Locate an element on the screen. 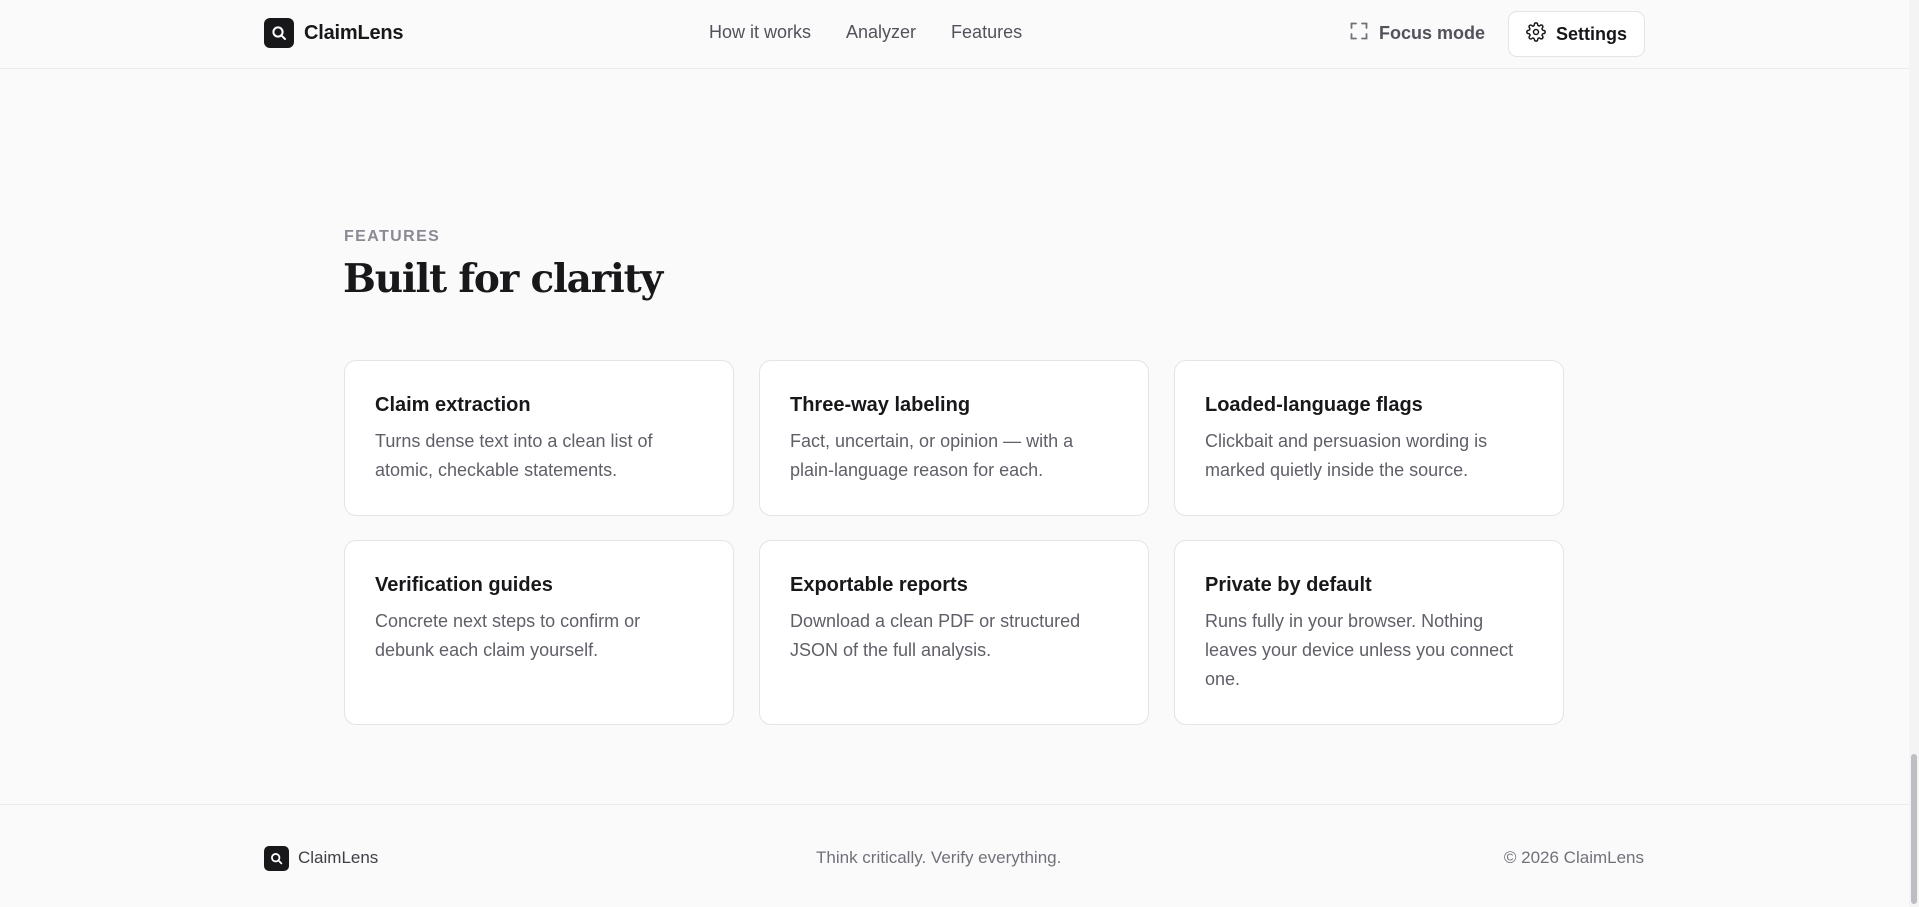  main-nav: How it works Analyzer Features is located at coordinates (865, 32).